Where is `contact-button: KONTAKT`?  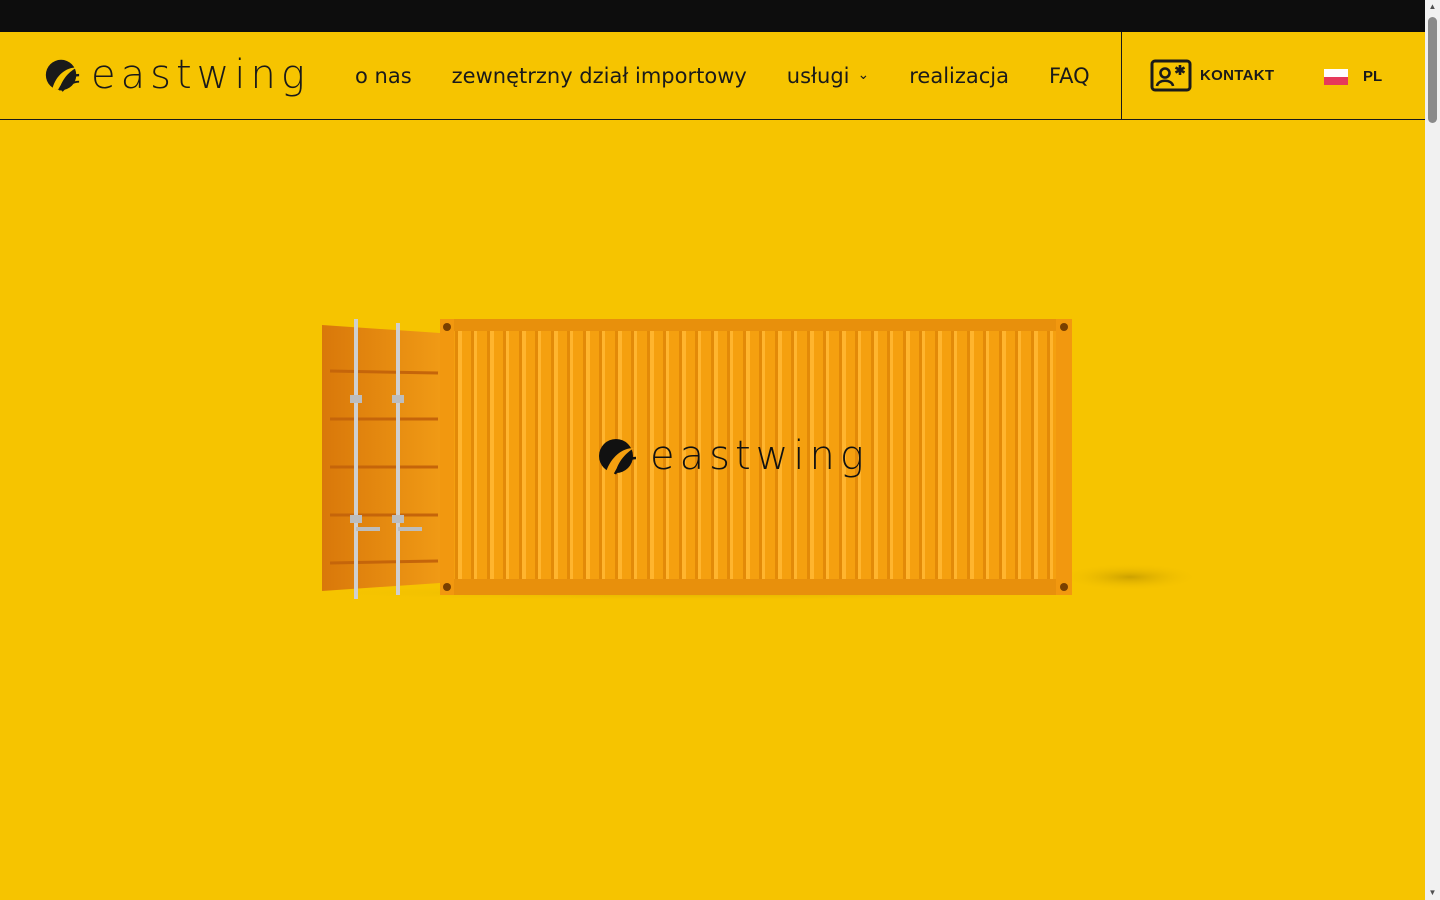 contact-button: KONTAKT is located at coordinates (1212, 75).